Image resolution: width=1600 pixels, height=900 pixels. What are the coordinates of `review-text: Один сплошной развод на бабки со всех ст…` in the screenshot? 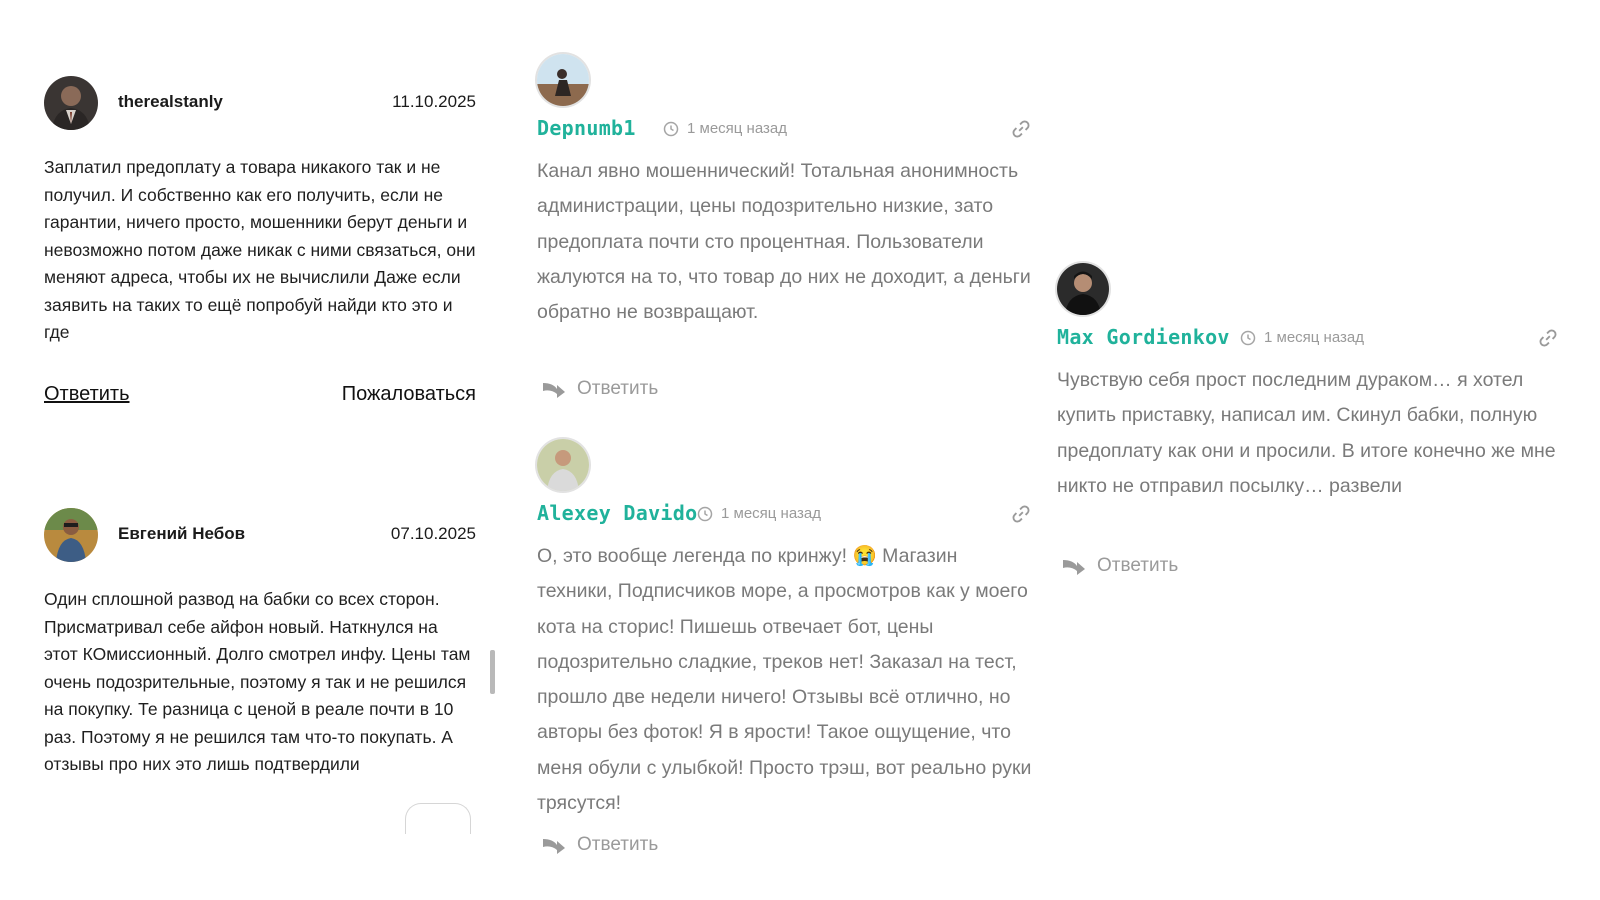 It's located at (257, 681).